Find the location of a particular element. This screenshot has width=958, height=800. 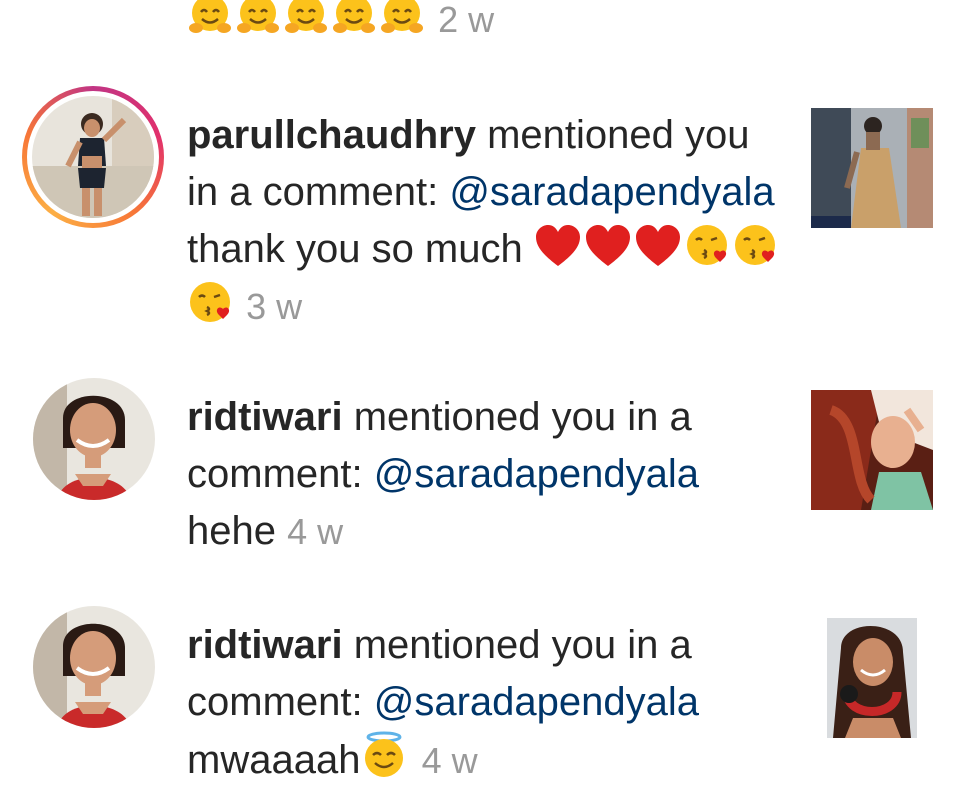

smiling-face-with-halo-icon is located at coordinates (384, 755).